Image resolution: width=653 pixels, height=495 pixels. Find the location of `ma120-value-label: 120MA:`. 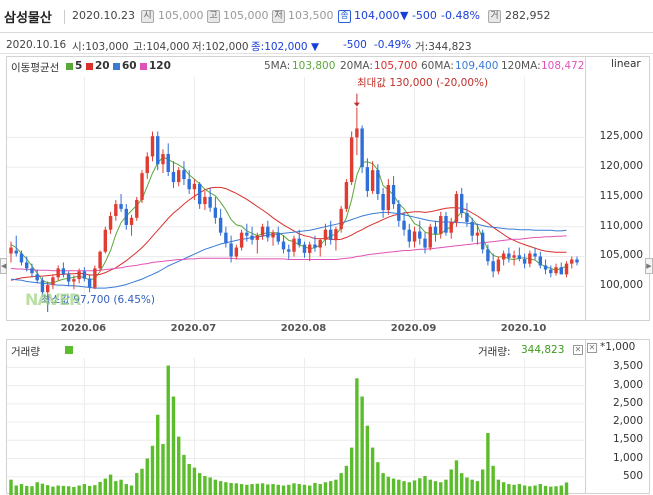

ma120-value-label: 120MA: is located at coordinates (521, 66).